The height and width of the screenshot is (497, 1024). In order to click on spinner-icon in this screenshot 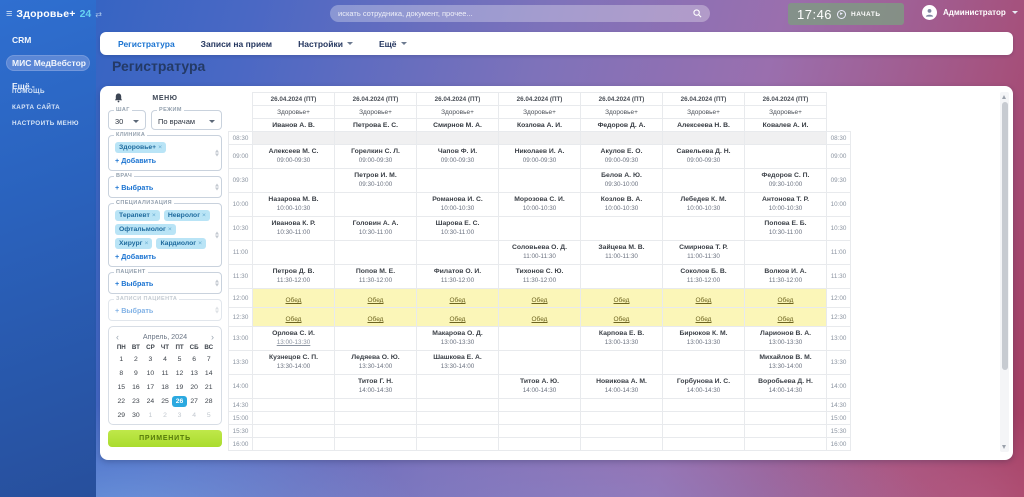, I will do `click(217, 235)`.